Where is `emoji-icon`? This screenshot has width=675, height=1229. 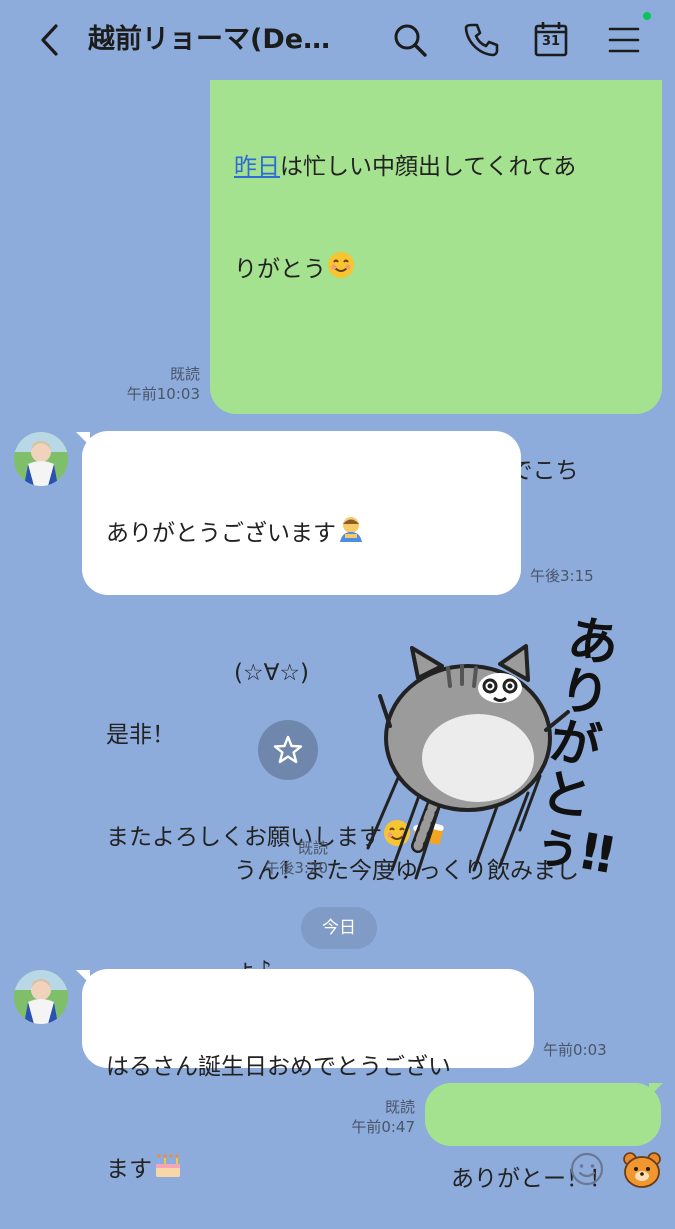 emoji-icon is located at coordinates (587, 1169).